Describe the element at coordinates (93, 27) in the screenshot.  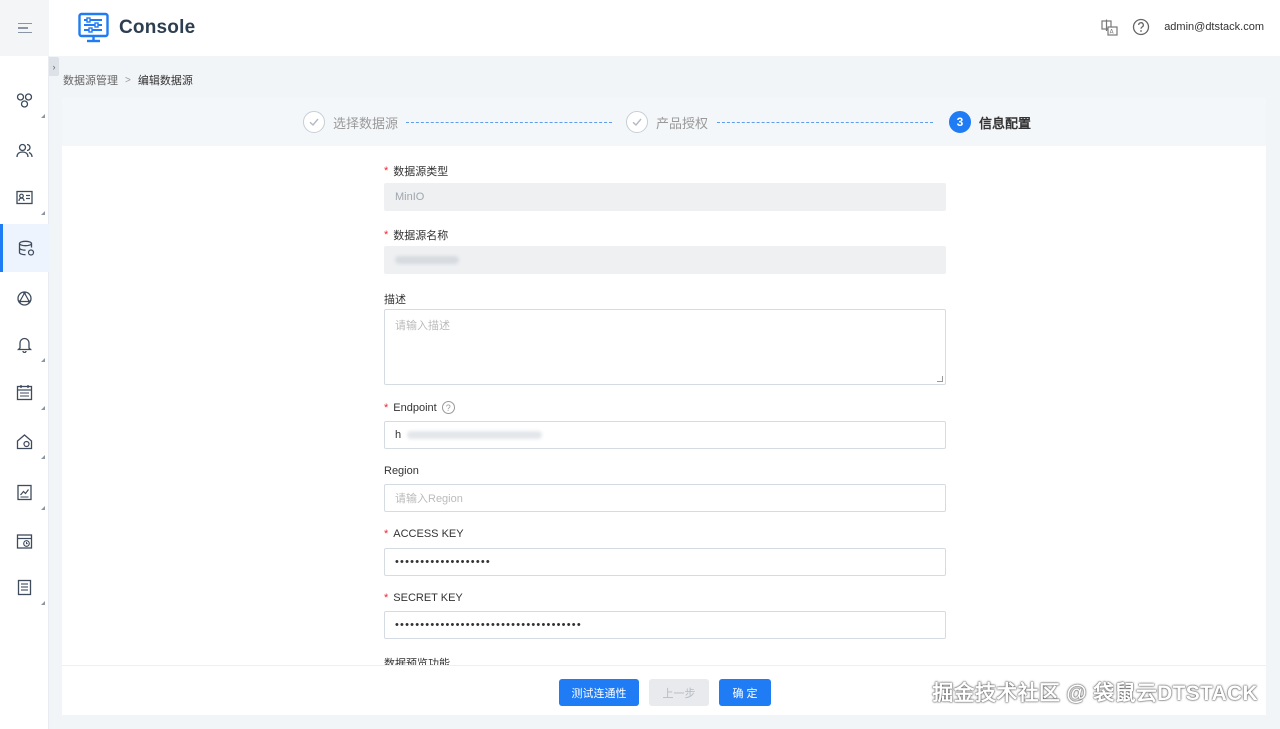
I see `console-logo-icon` at that location.